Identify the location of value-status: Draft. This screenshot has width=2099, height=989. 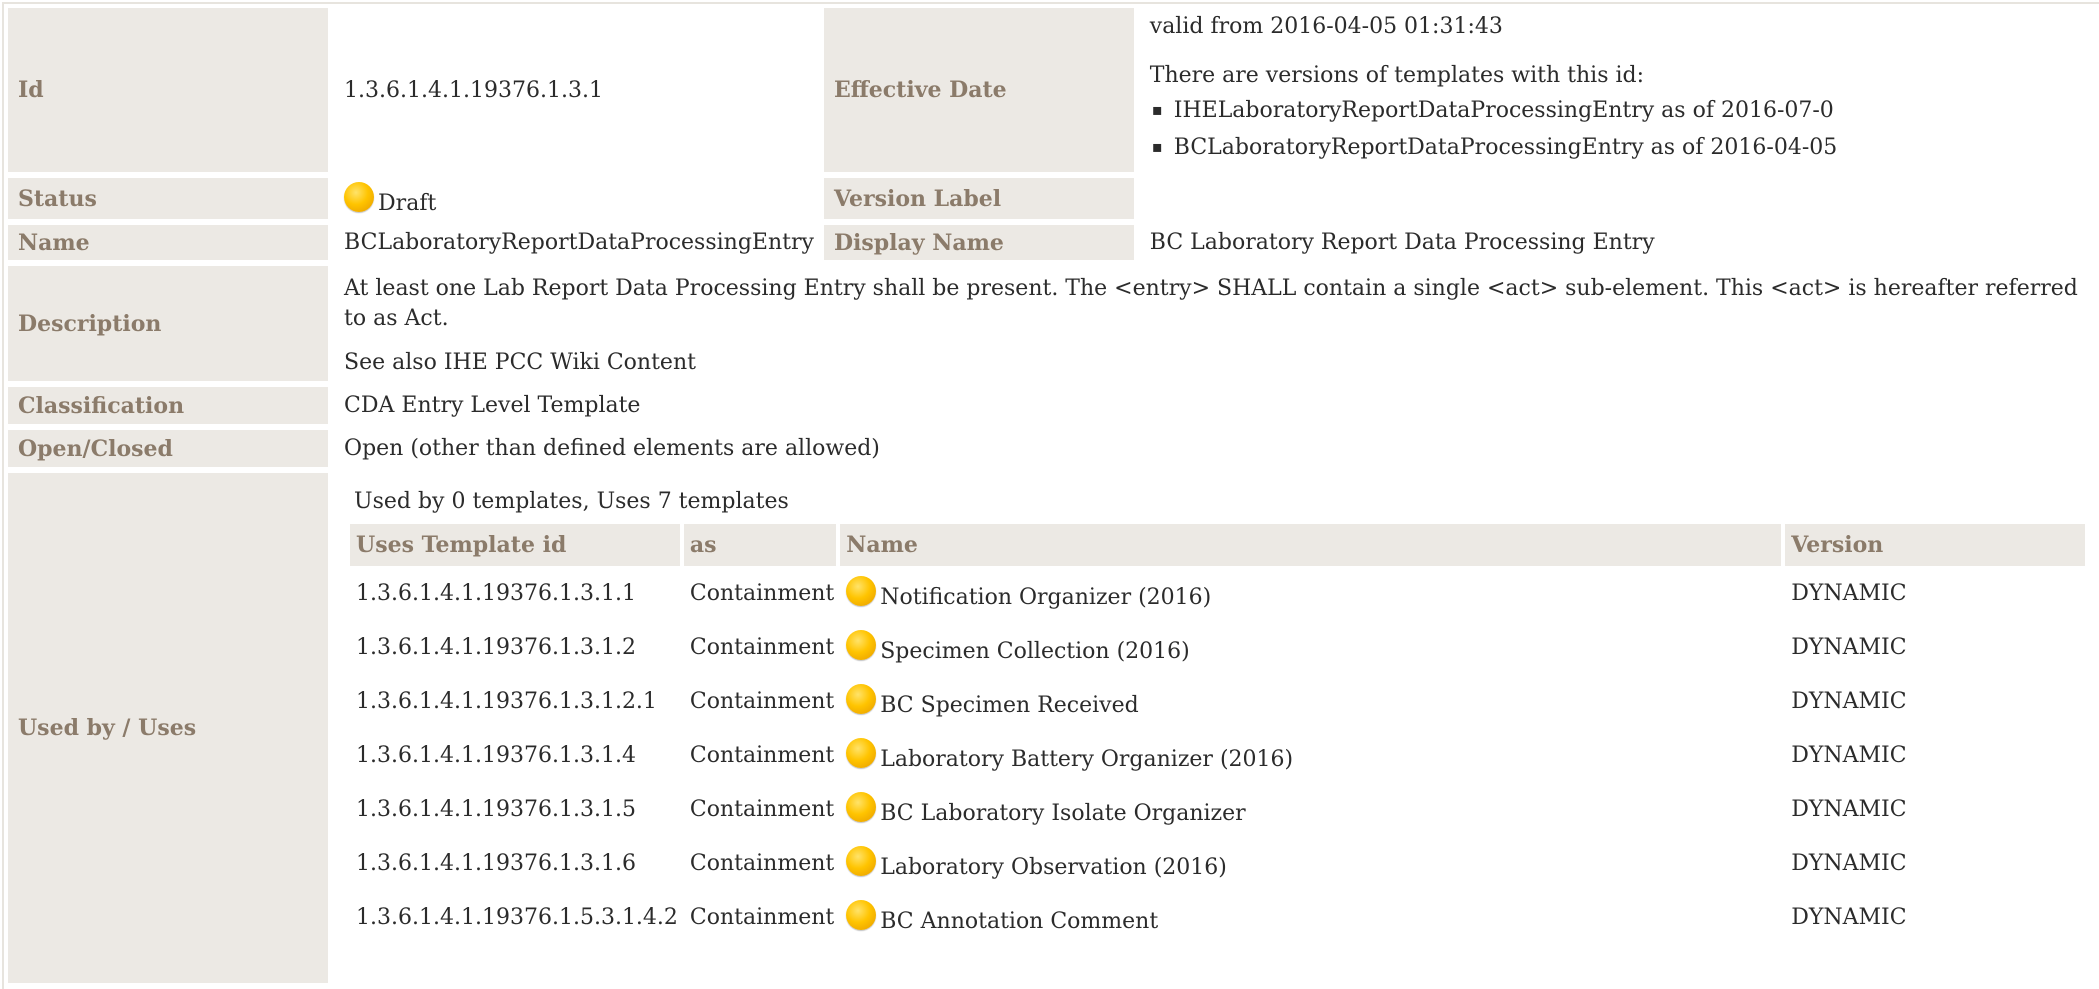
(579, 201).